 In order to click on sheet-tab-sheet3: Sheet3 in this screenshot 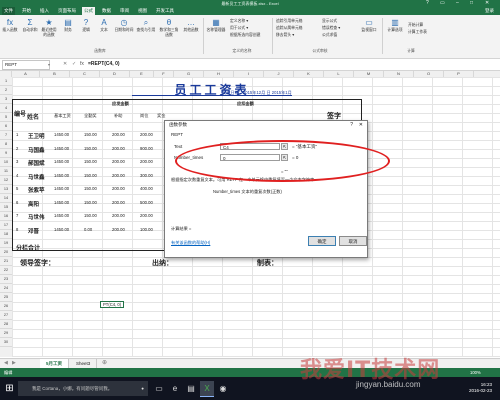, I will do `click(84, 363)`.